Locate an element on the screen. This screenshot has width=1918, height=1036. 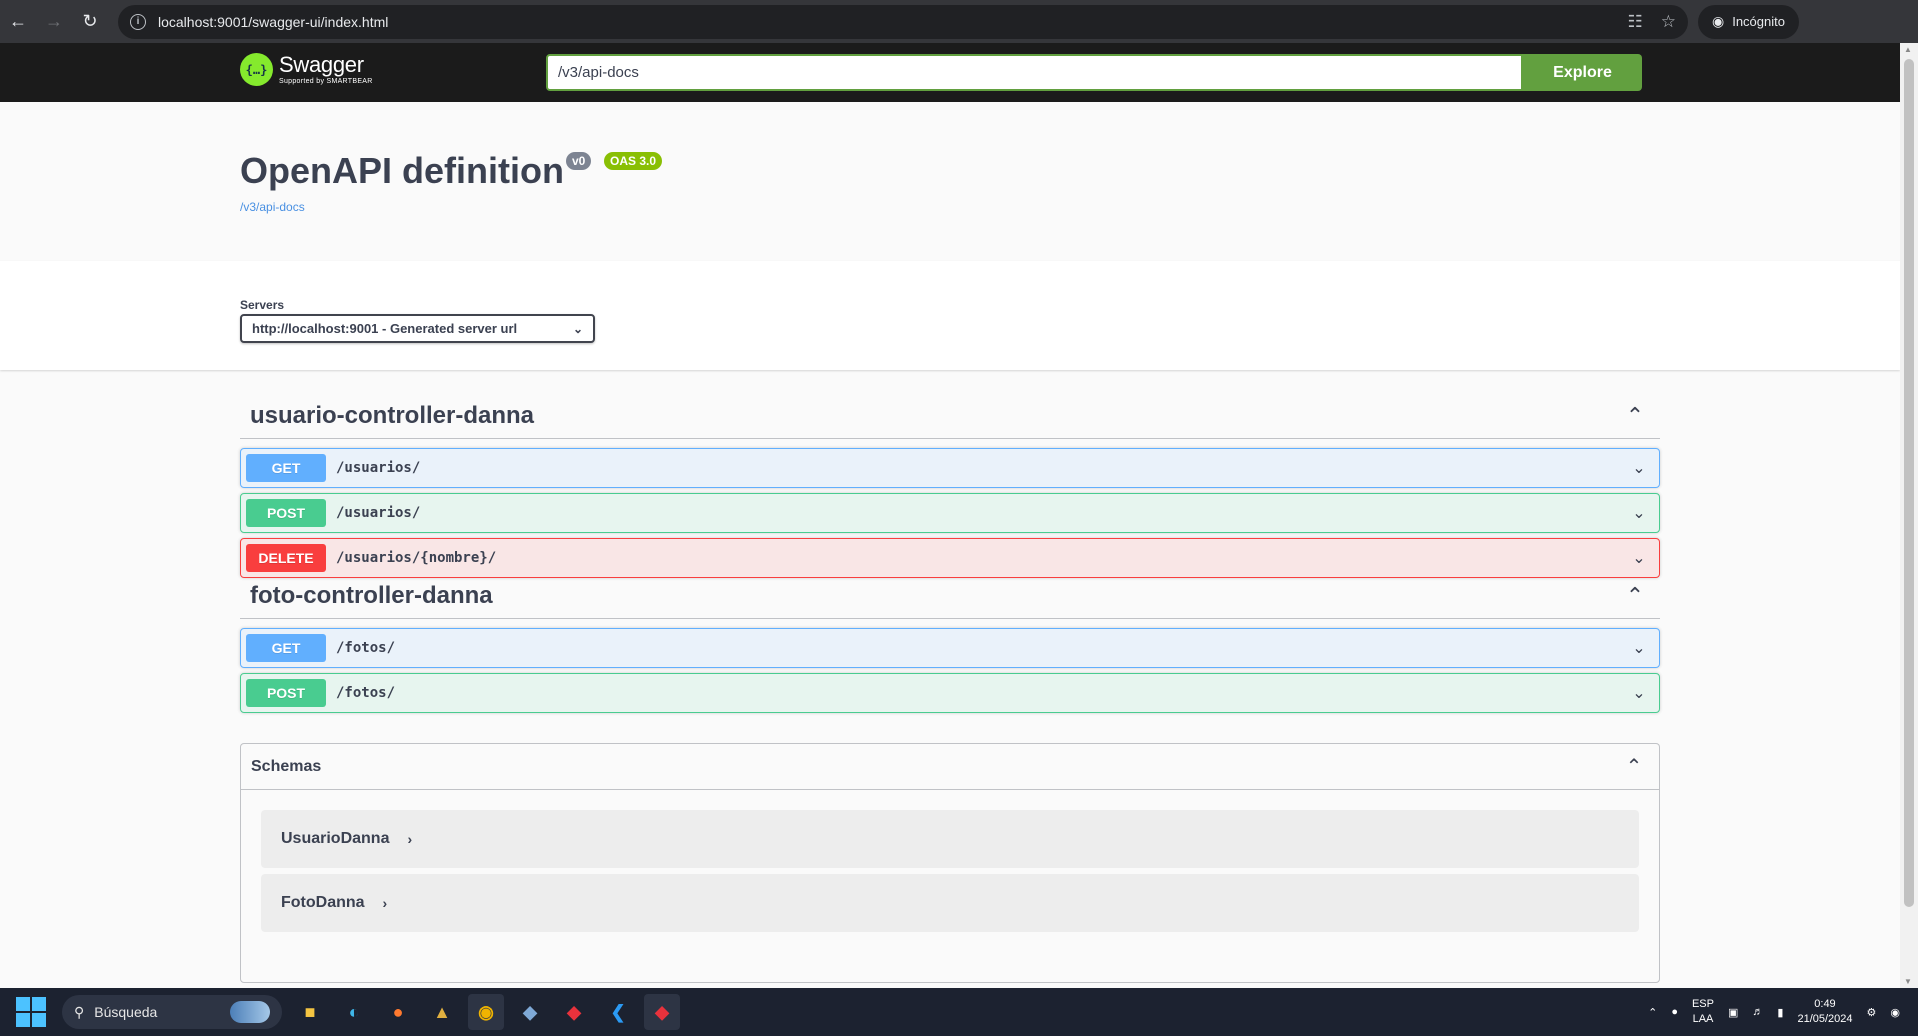
site-info-icon: i is located at coordinates (138, 21).